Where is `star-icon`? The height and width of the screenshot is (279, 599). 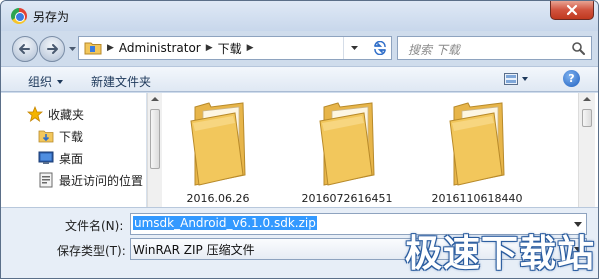 star-icon is located at coordinates (35, 114).